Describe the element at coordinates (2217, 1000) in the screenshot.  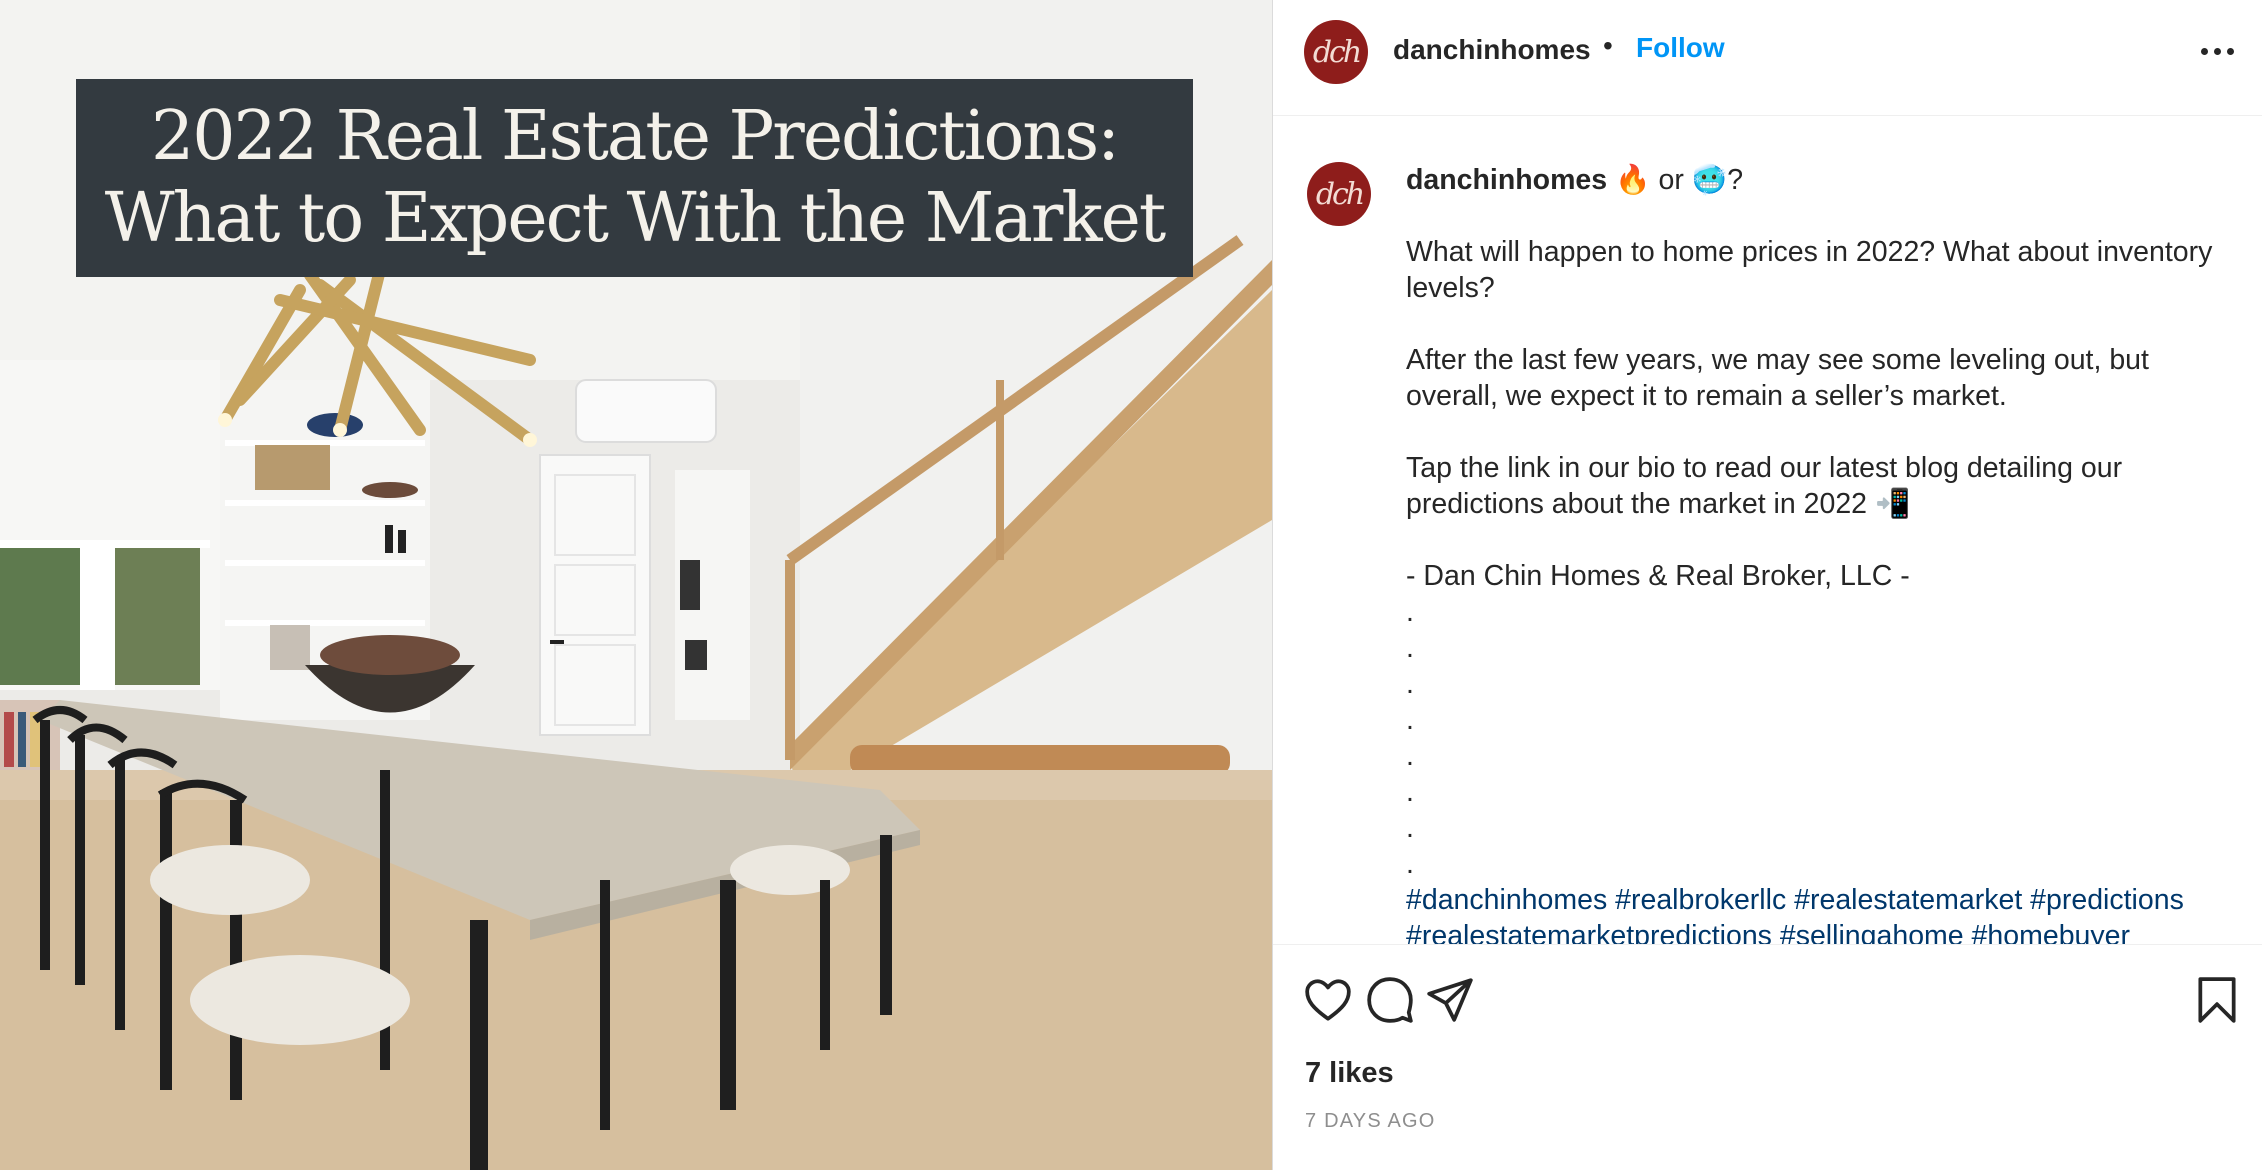
I see `bookmark-icon` at that location.